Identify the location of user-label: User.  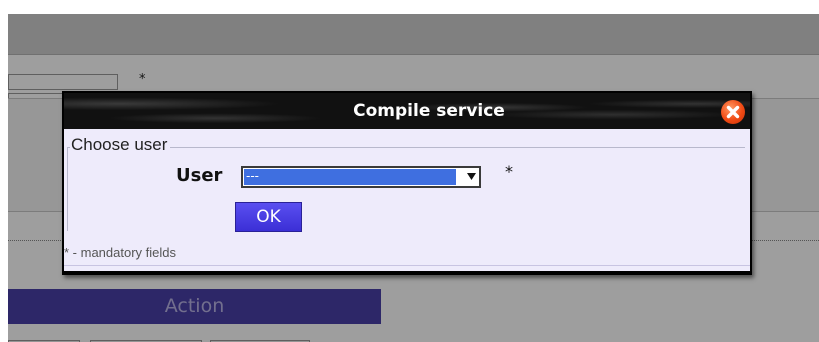
(199, 175).